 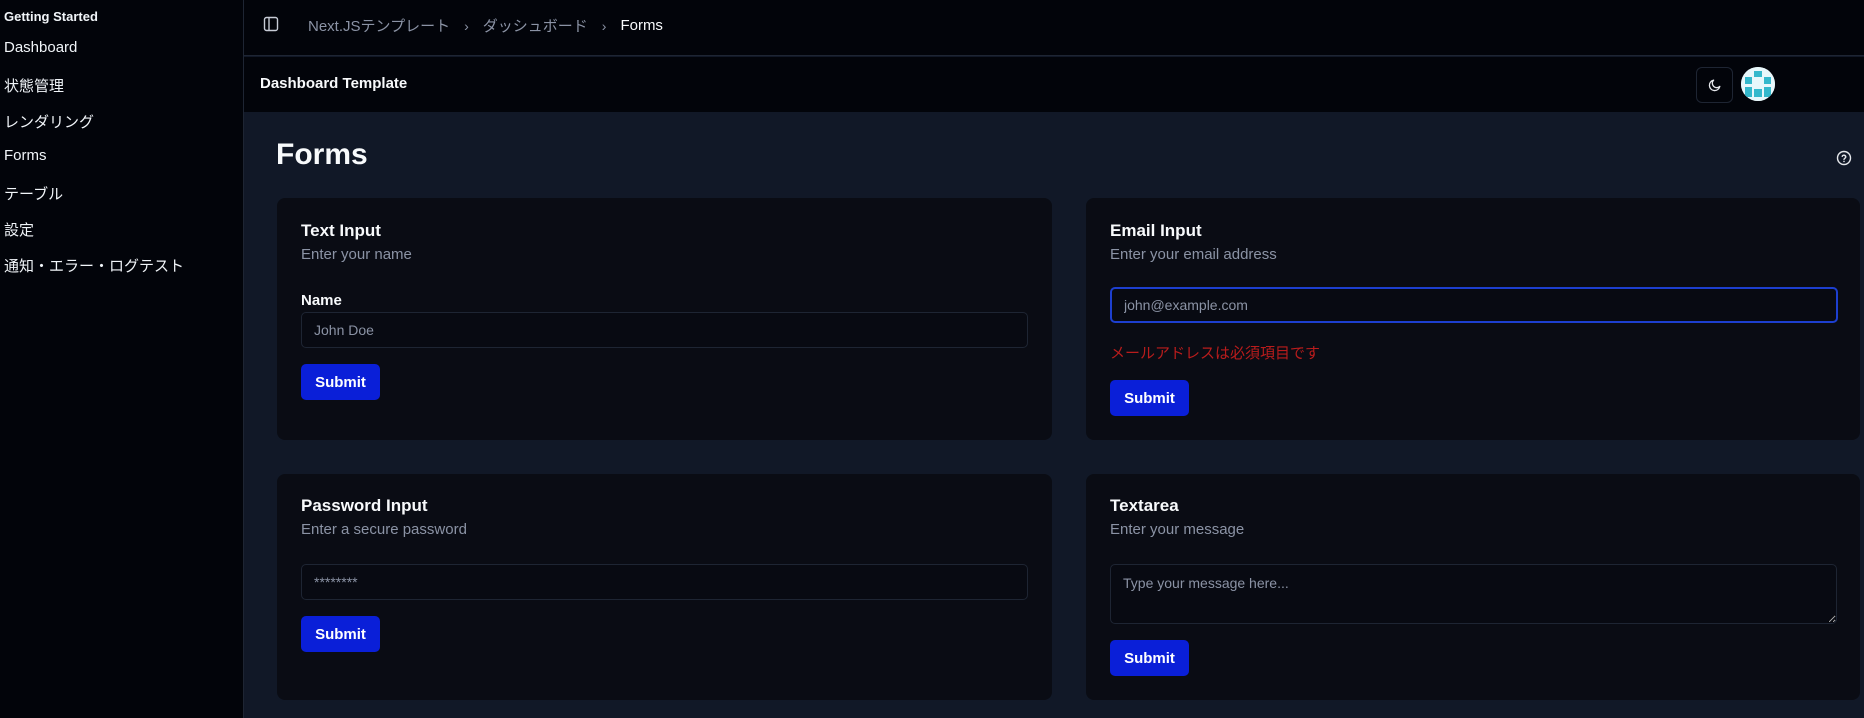 I want to click on text-input-card: Text Input Enter your name Name Submit, so click(x=664, y=319).